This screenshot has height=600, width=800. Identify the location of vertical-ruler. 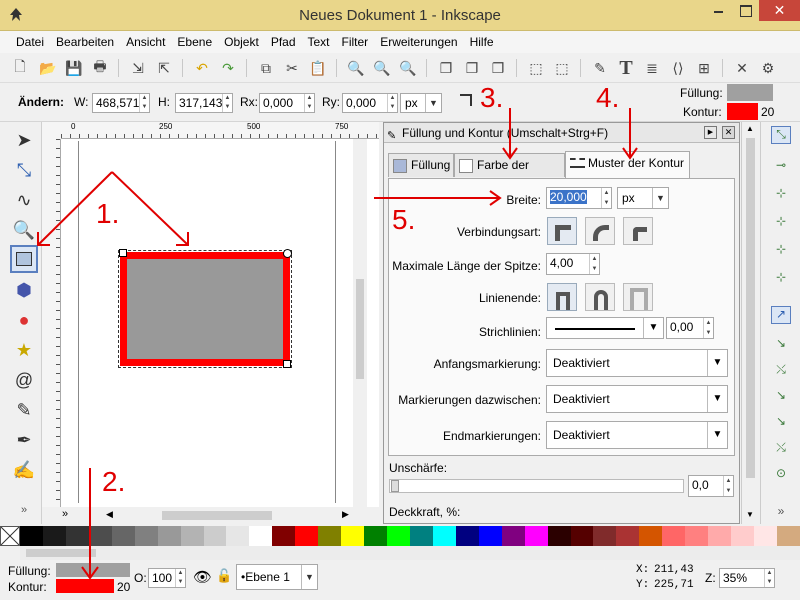
(51, 323).